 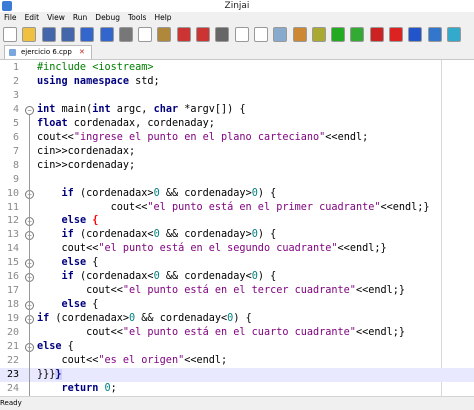 What do you see at coordinates (237, 82) in the screenshot?
I see `code-line: 2 using namespace std;` at bounding box center [237, 82].